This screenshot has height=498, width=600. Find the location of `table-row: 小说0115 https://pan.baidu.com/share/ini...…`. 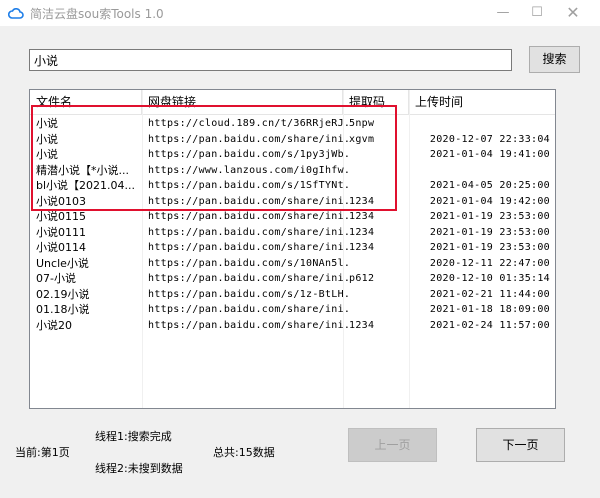

table-row: 小说0115 https://pan.baidu.com/share/ini...… is located at coordinates (292, 216).